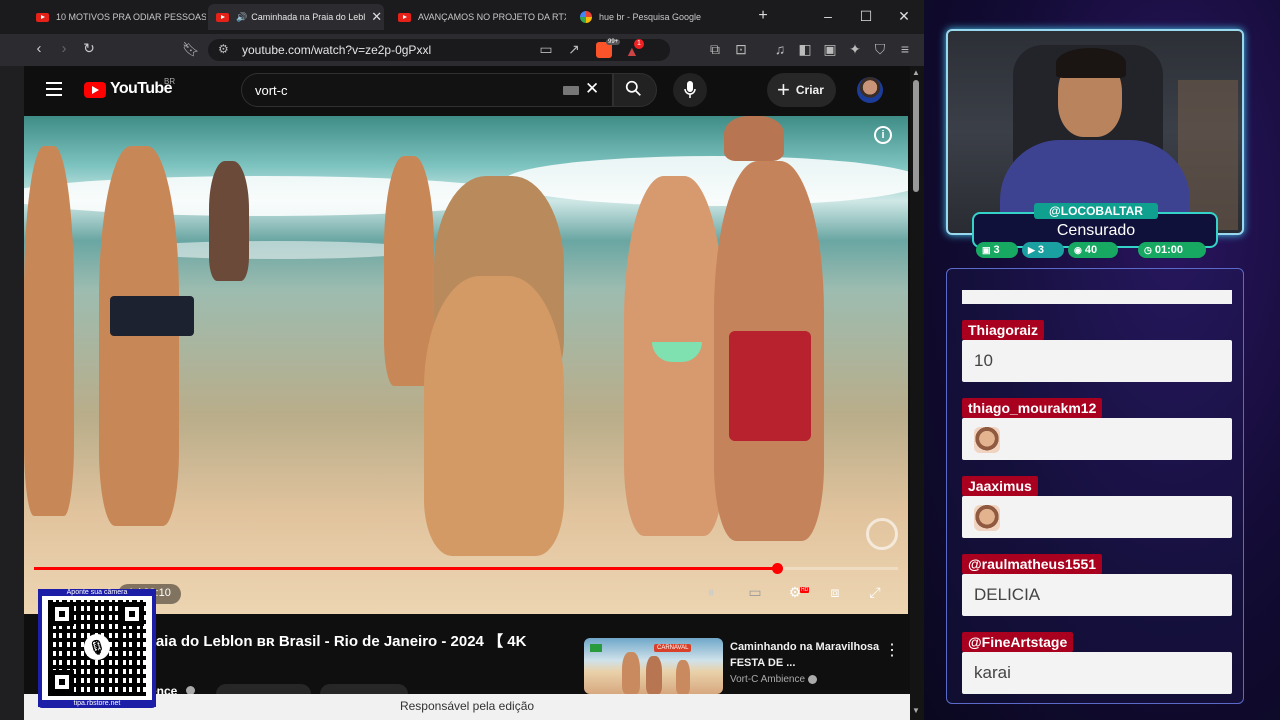 The image size is (1280, 720). Describe the element at coordinates (916, 136) in the screenshot. I see `scrollbar-thumb` at that location.